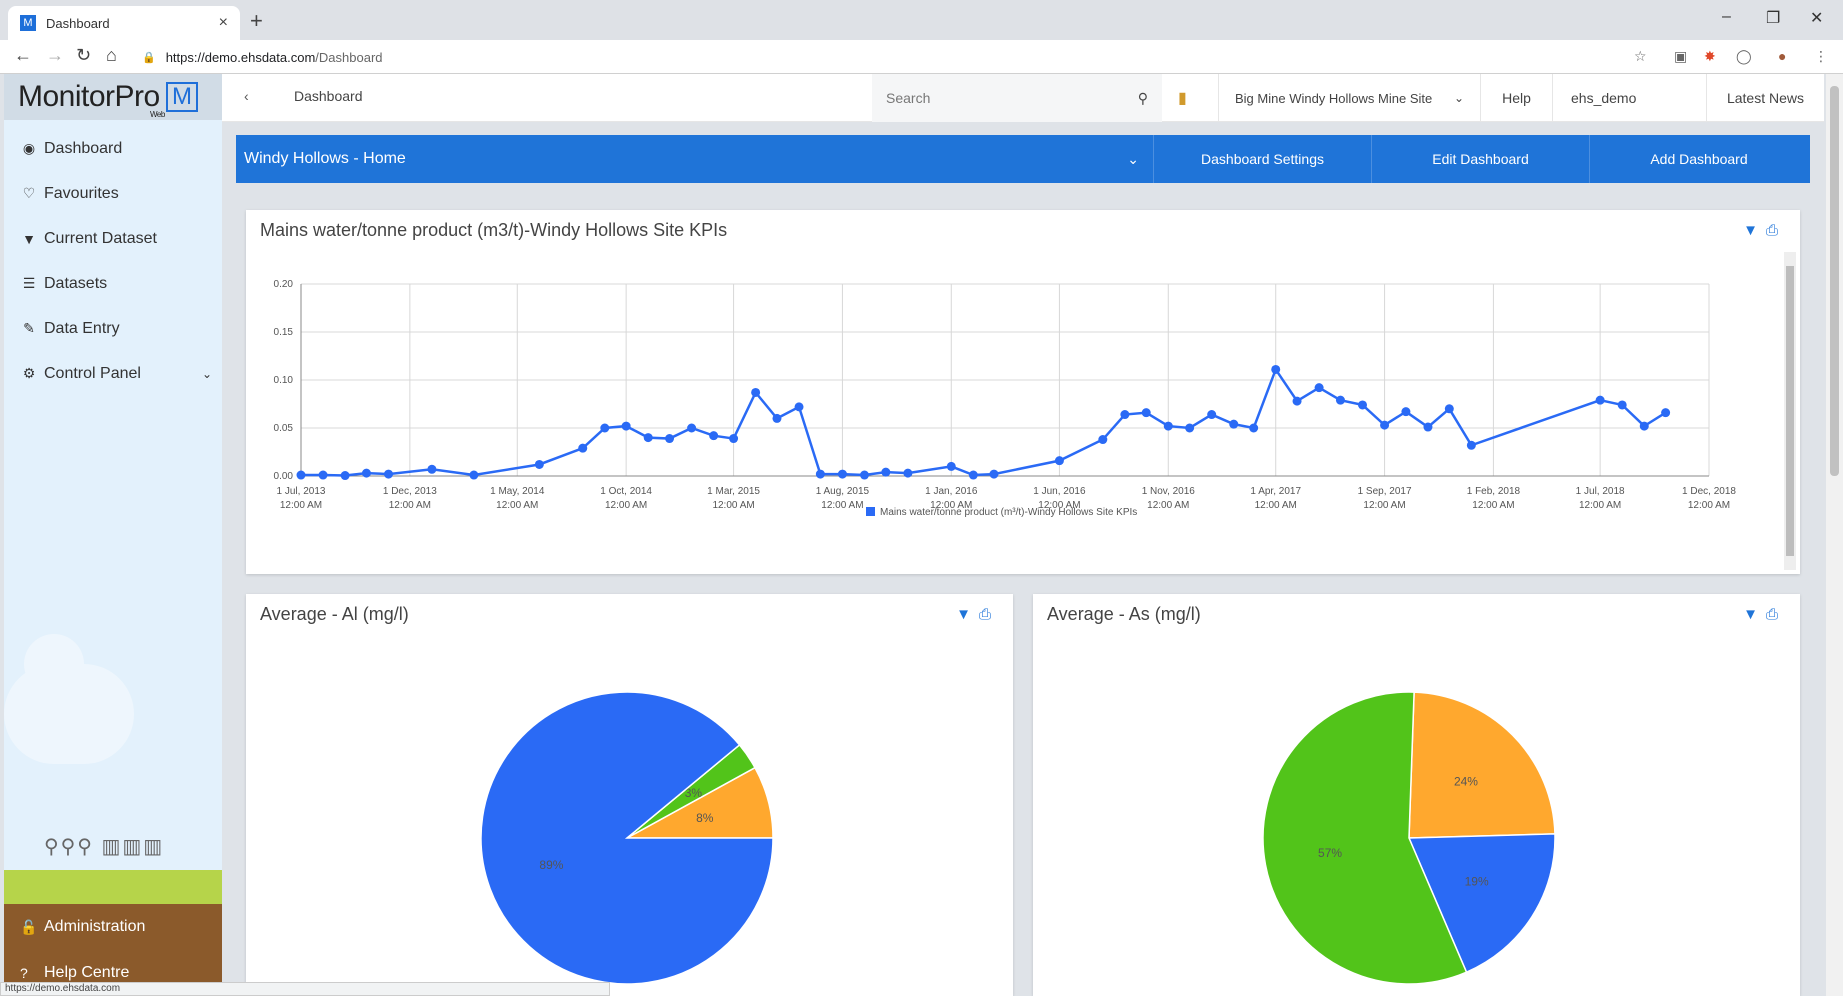 The width and height of the screenshot is (1843, 996). What do you see at coordinates (284, 332) in the screenshot?
I see `y-tick-label: 0.15` at bounding box center [284, 332].